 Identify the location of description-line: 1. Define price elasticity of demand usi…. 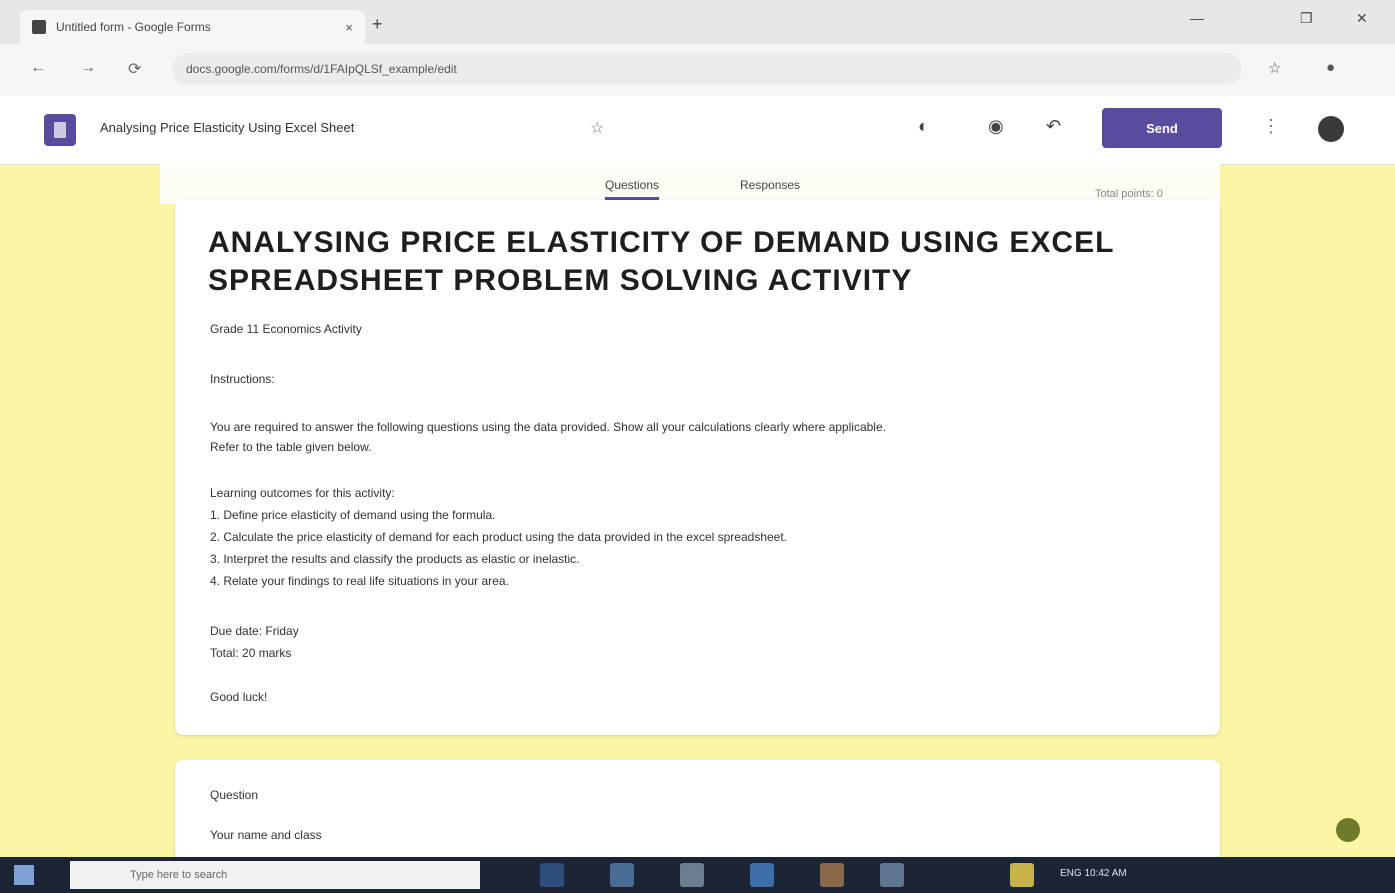
(353, 515).